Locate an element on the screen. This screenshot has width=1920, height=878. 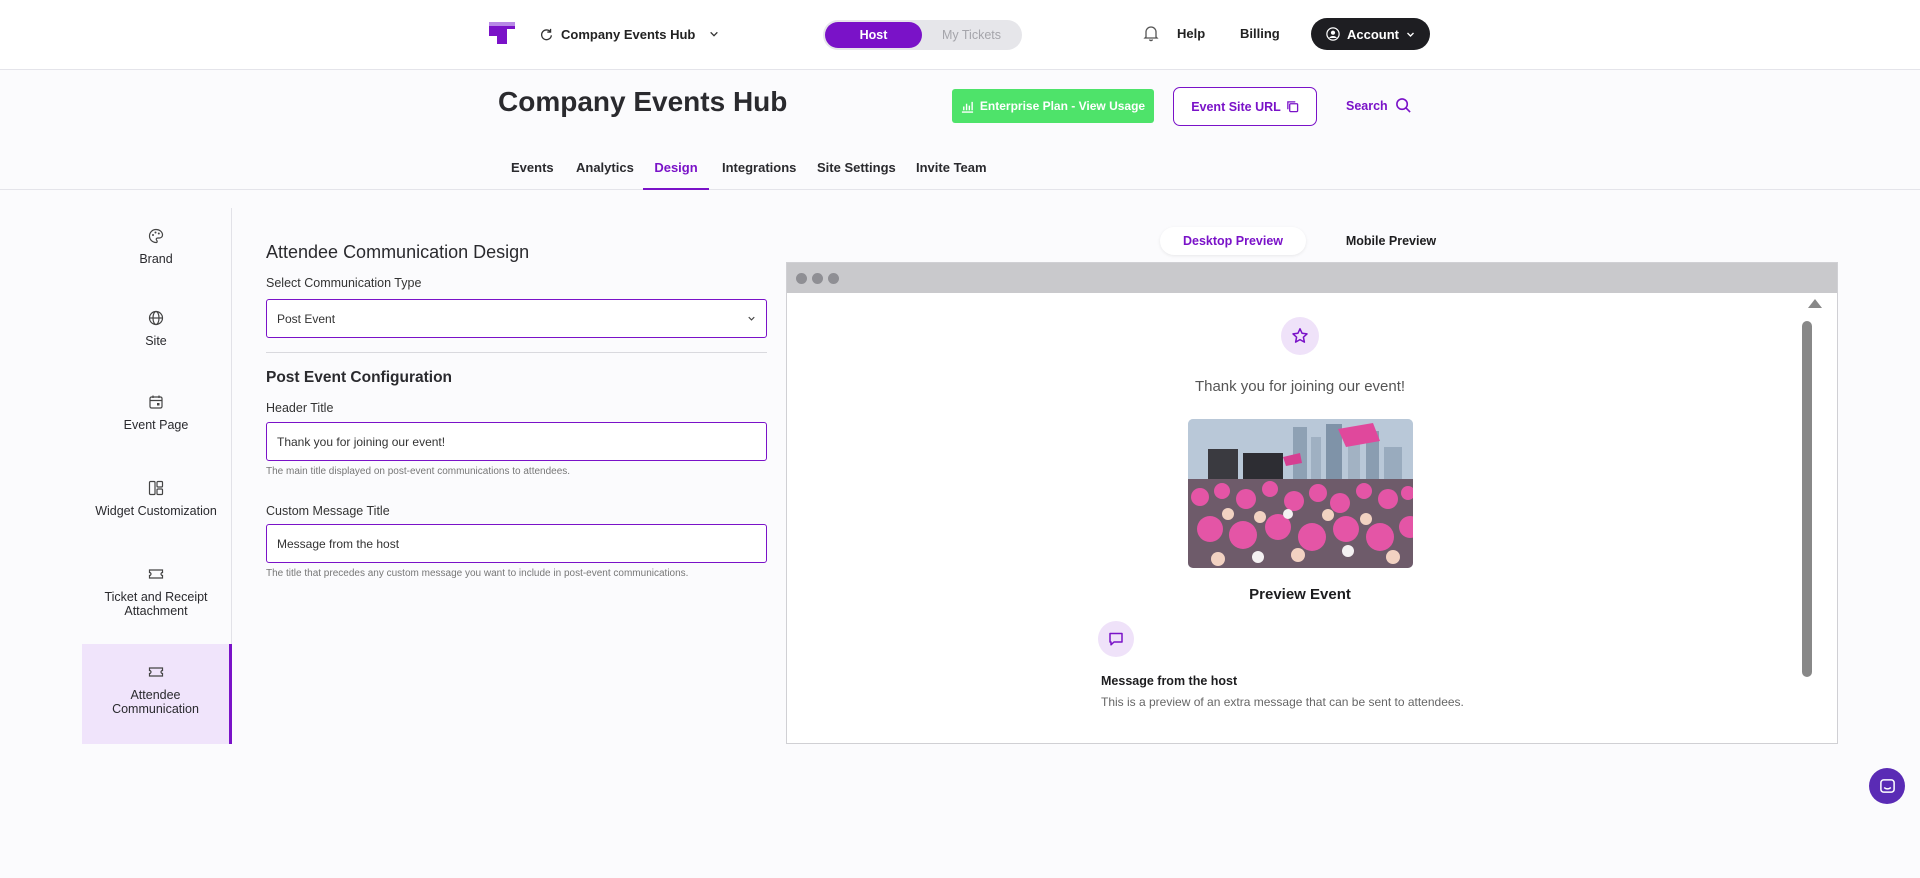
tab-design: Design is located at coordinates (676, 170).